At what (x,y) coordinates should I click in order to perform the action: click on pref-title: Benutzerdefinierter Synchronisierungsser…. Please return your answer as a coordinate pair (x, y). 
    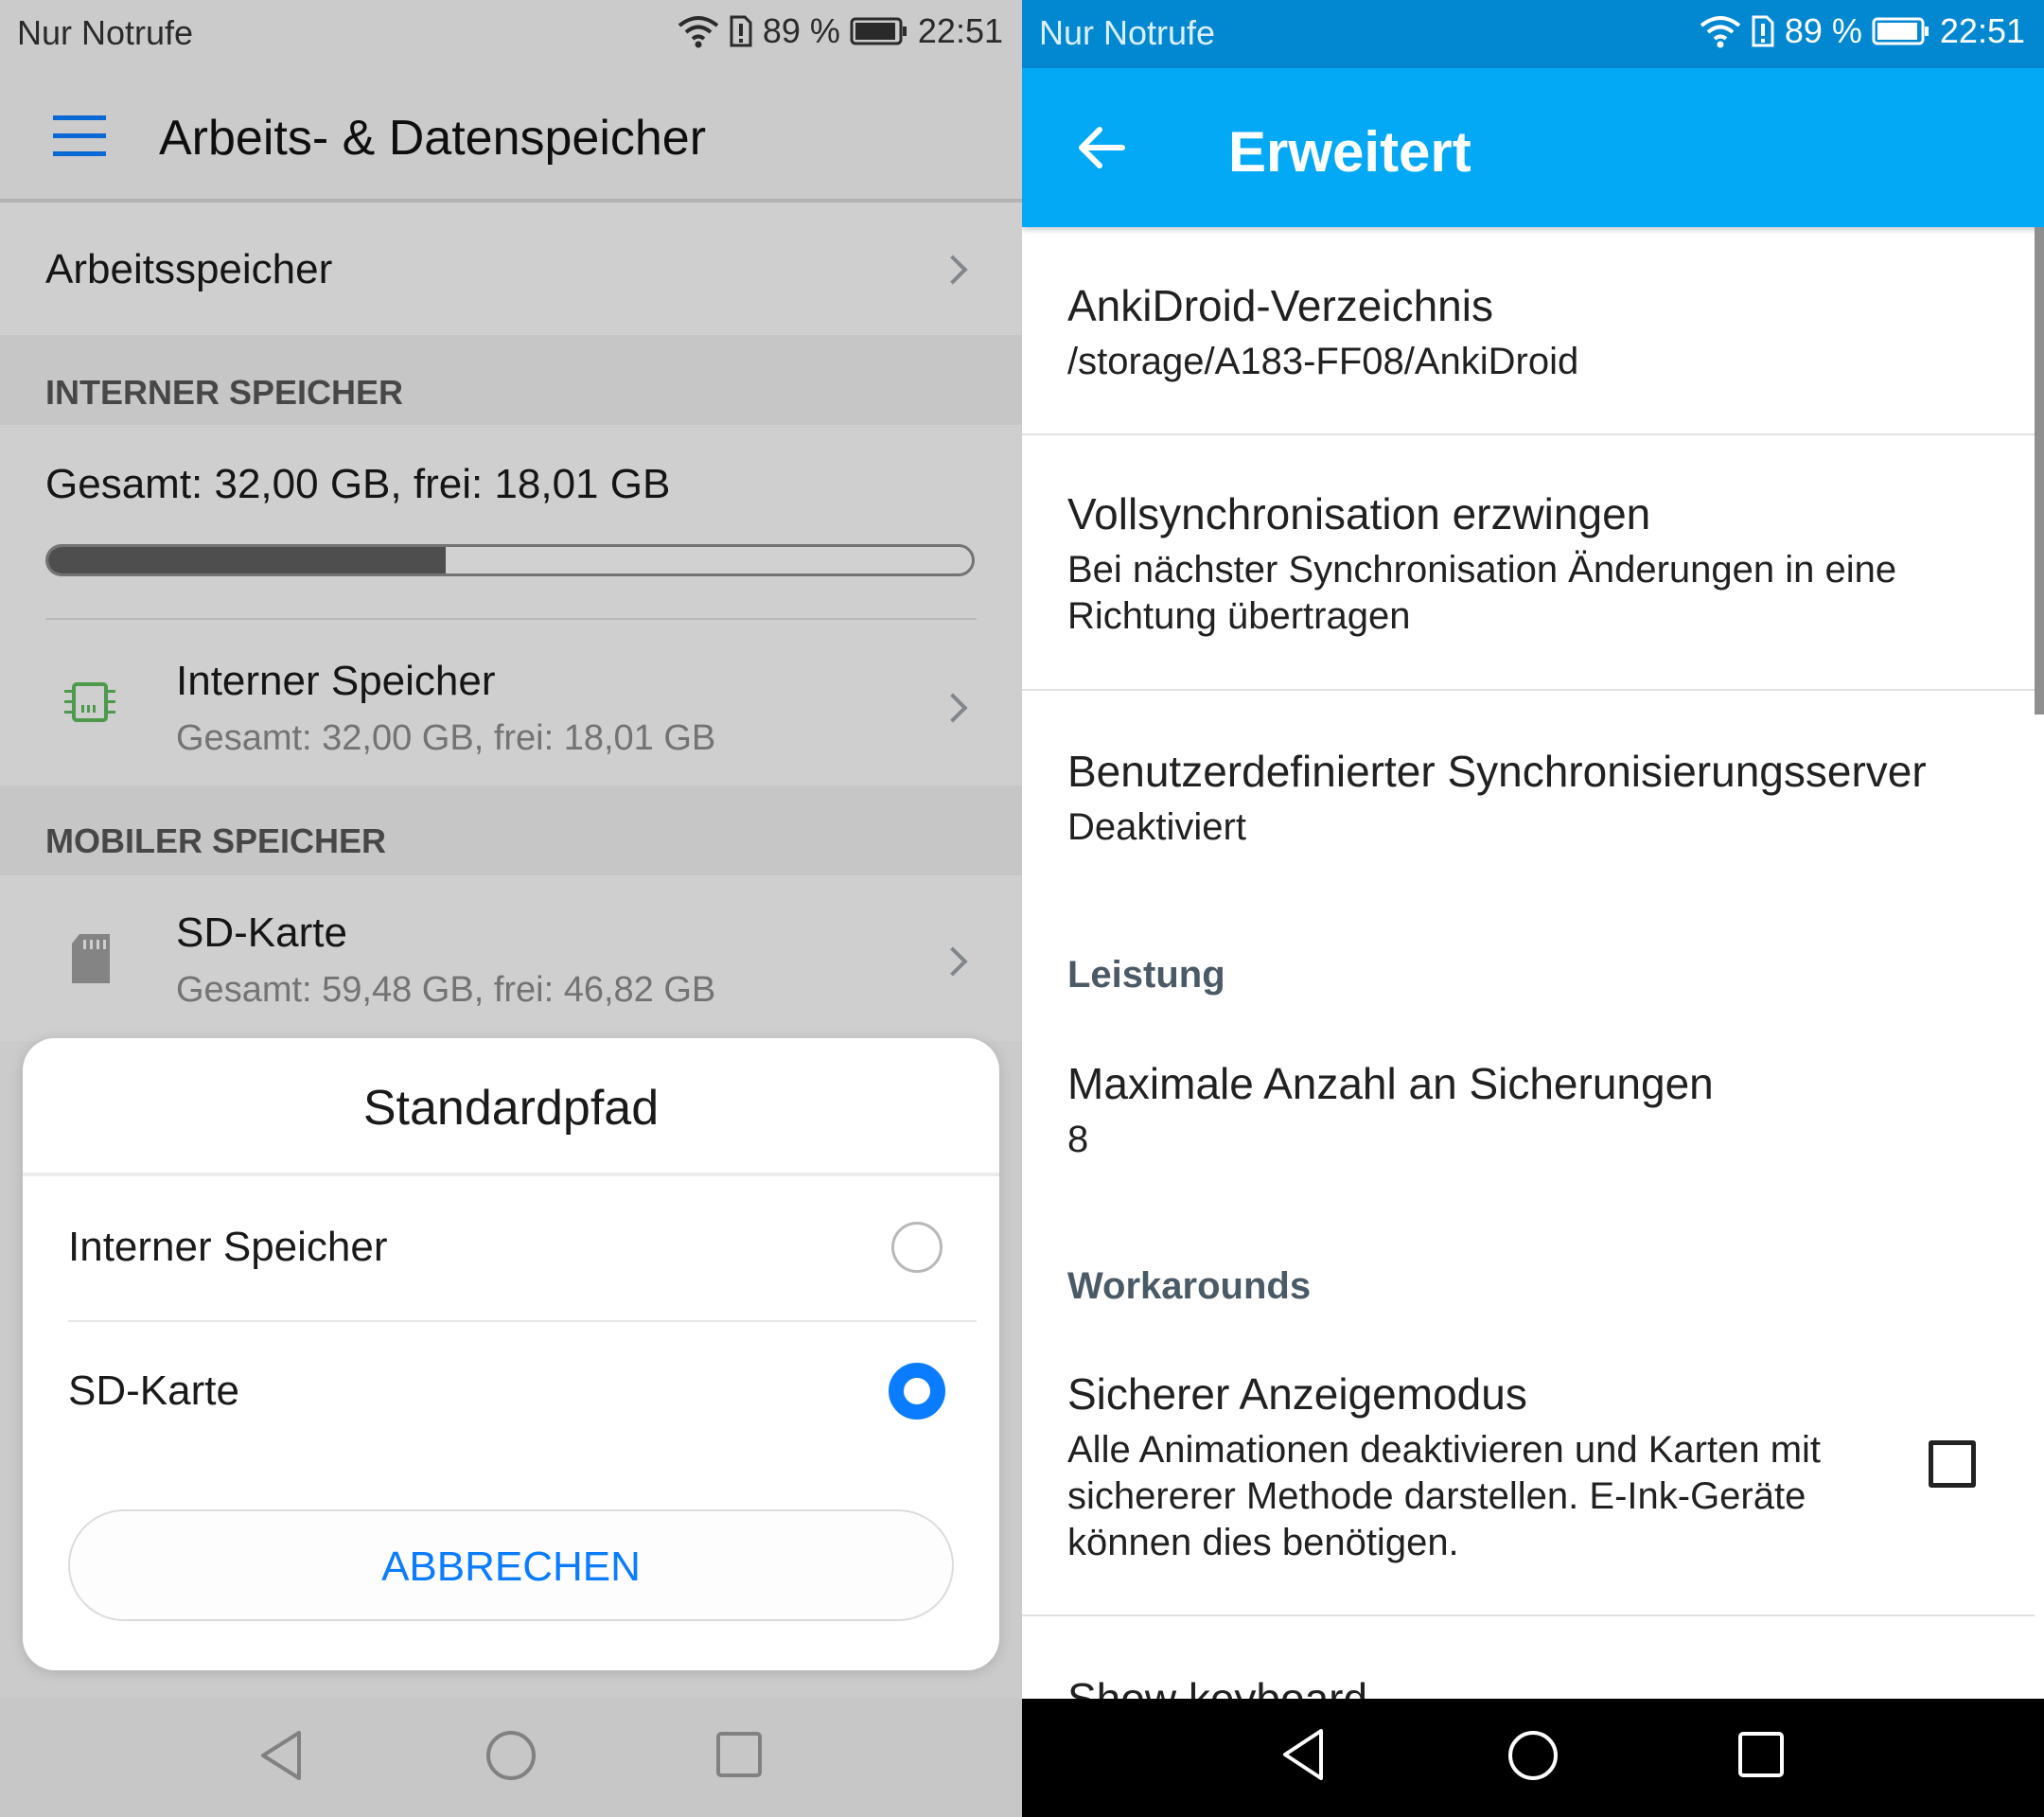
    Looking at the image, I should click on (1497, 771).